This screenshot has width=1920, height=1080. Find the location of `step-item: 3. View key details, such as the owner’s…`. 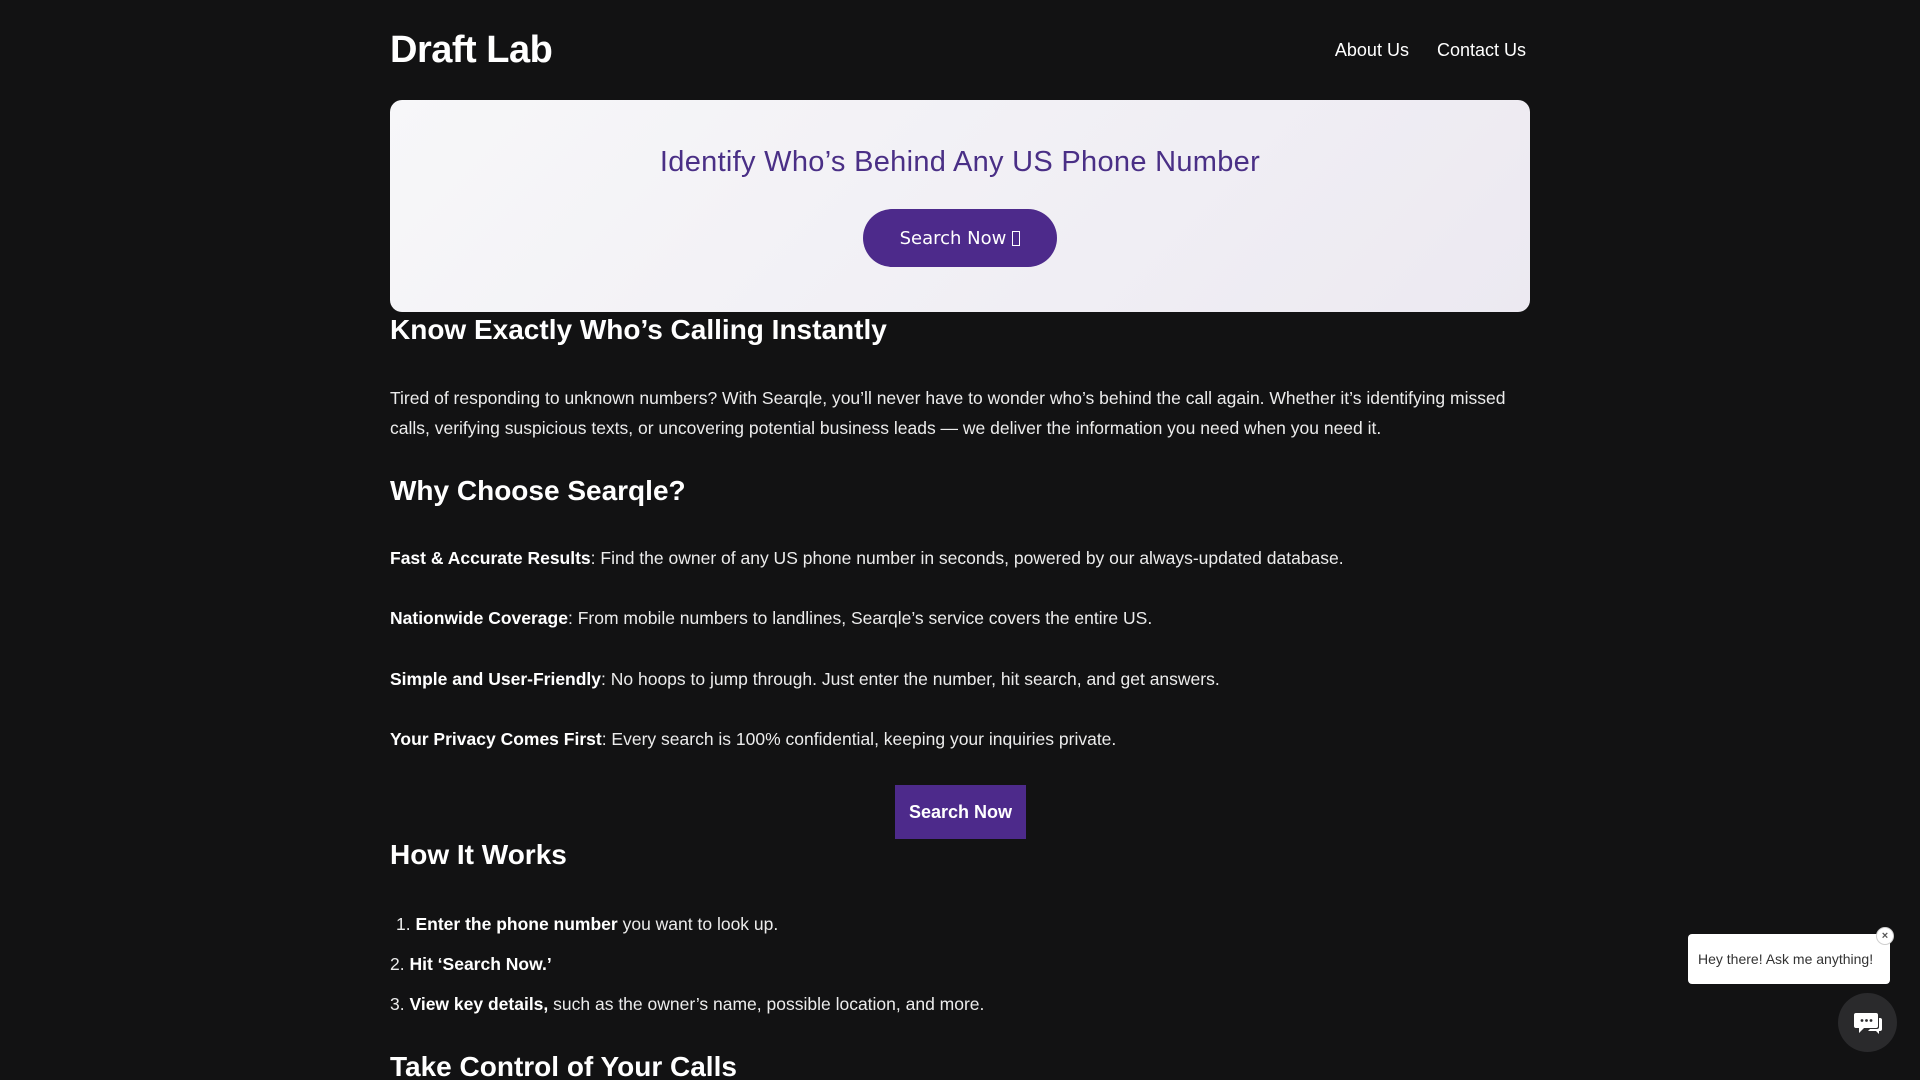

step-item: 3. View key details, such as the owner’s… is located at coordinates (960, 1004).